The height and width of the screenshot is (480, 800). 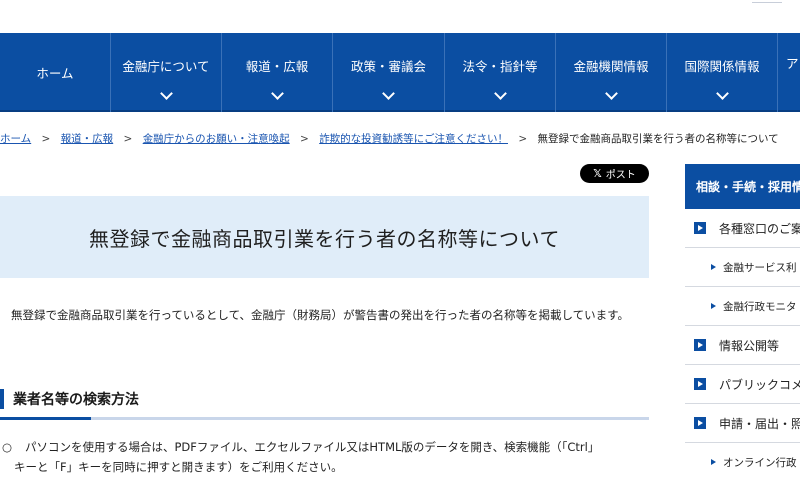 I want to click on nav-international: 国際関係情報, so click(x=722, y=72).